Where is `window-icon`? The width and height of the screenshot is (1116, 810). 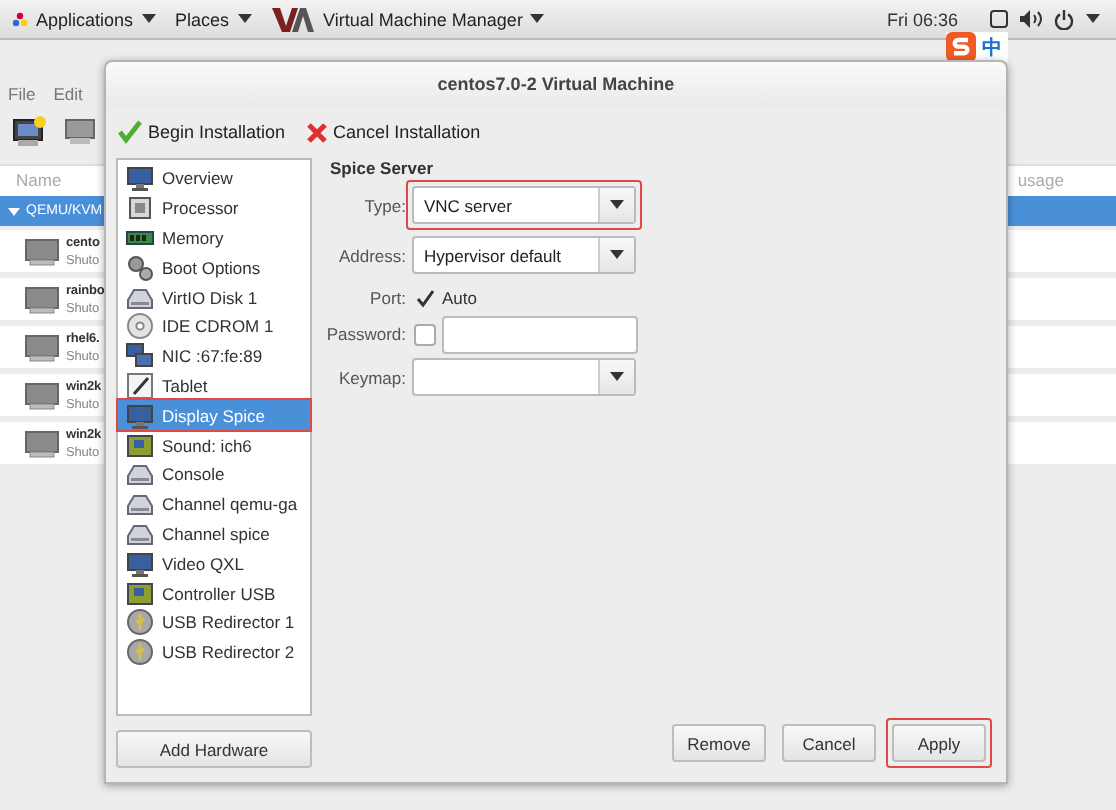
window-icon is located at coordinates (999, 19).